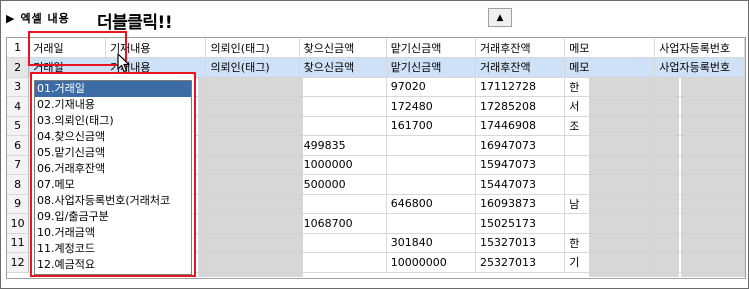 Image resolution: width=749 pixels, height=289 pixels. What do you see at coordinates (18, 145) in the screenshot?
I see `row-number: 6` at bounding box center [18, 145].